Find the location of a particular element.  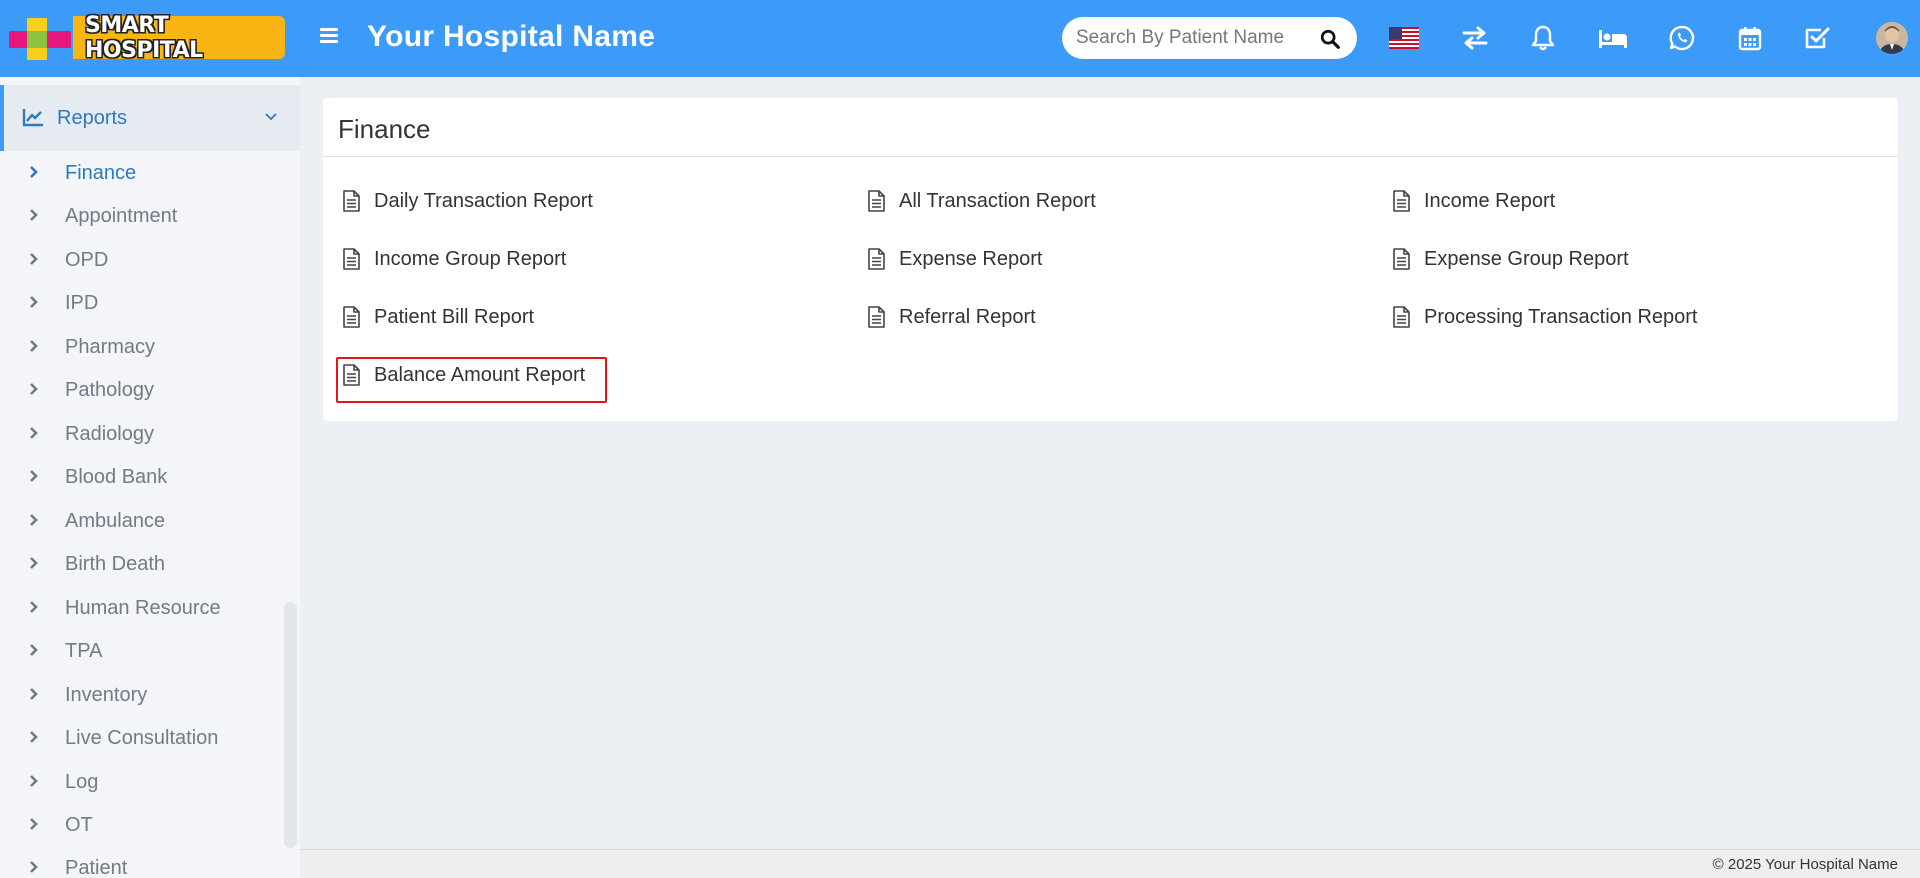

sidebar-item-label: TPA is located at coordinates (84, 651).